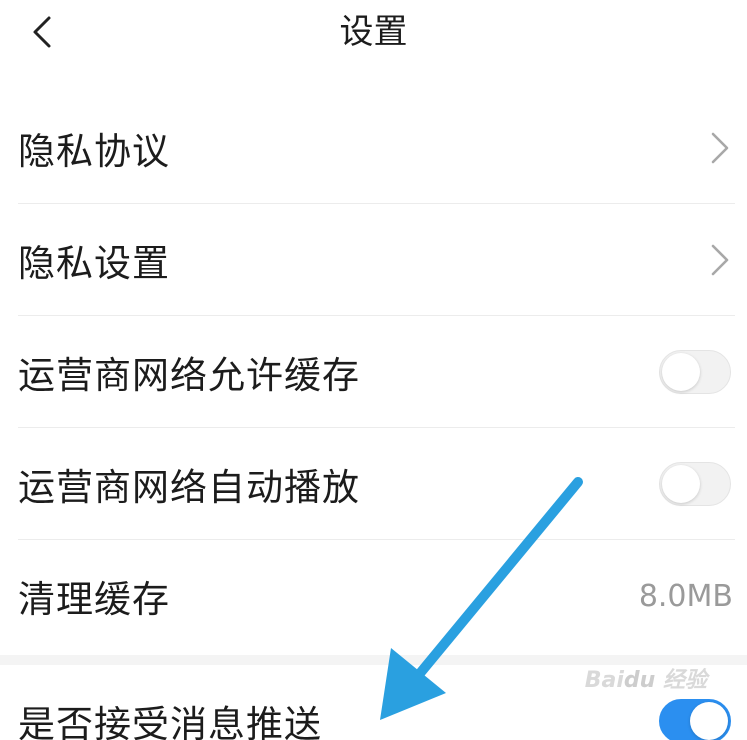 This screenshot has height=740, width=747. What do you see at coordinates (645, 680) in the screenshot?
I see `watermark-logo: Baidu 经验` at bounding box center [645, 680].